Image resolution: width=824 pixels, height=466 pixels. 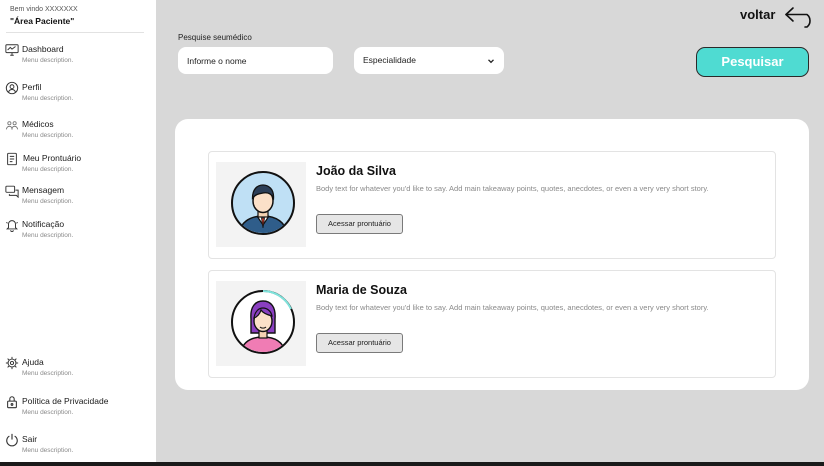 What do you see at coordinates (757, 14) in the screenshot?
I see `back-link: voltar` at bounding box center [757, 14].